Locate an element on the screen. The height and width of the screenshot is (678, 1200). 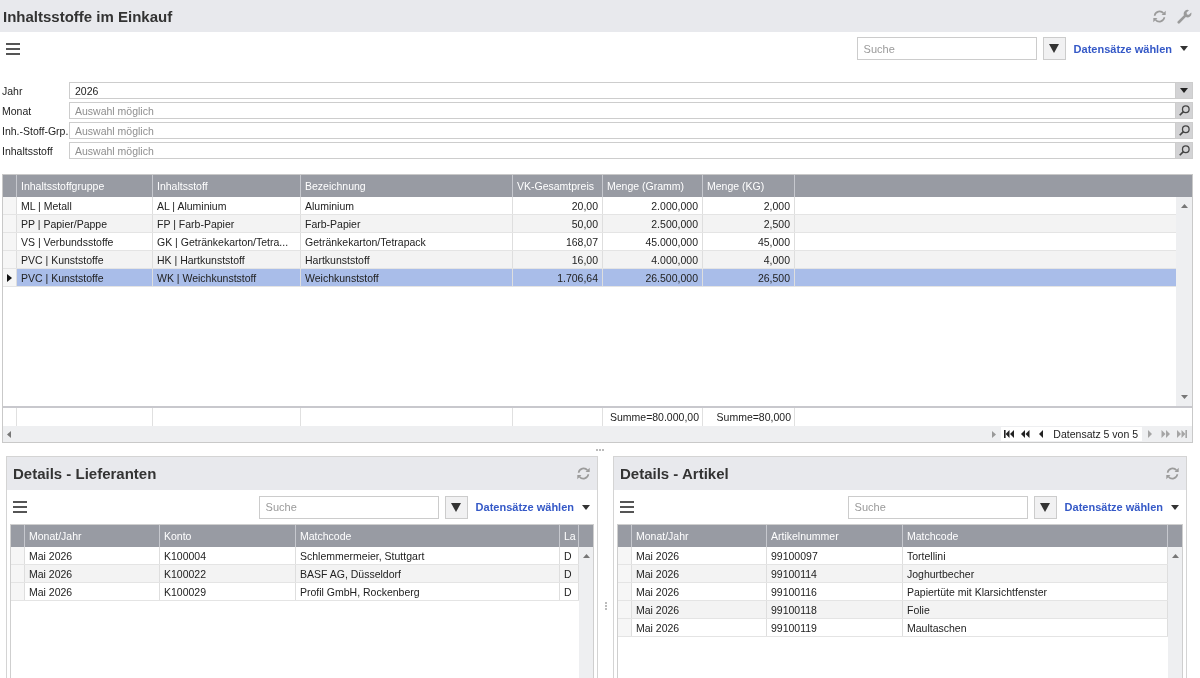
table-cell: K100004 is located at coordinates (228, 555).